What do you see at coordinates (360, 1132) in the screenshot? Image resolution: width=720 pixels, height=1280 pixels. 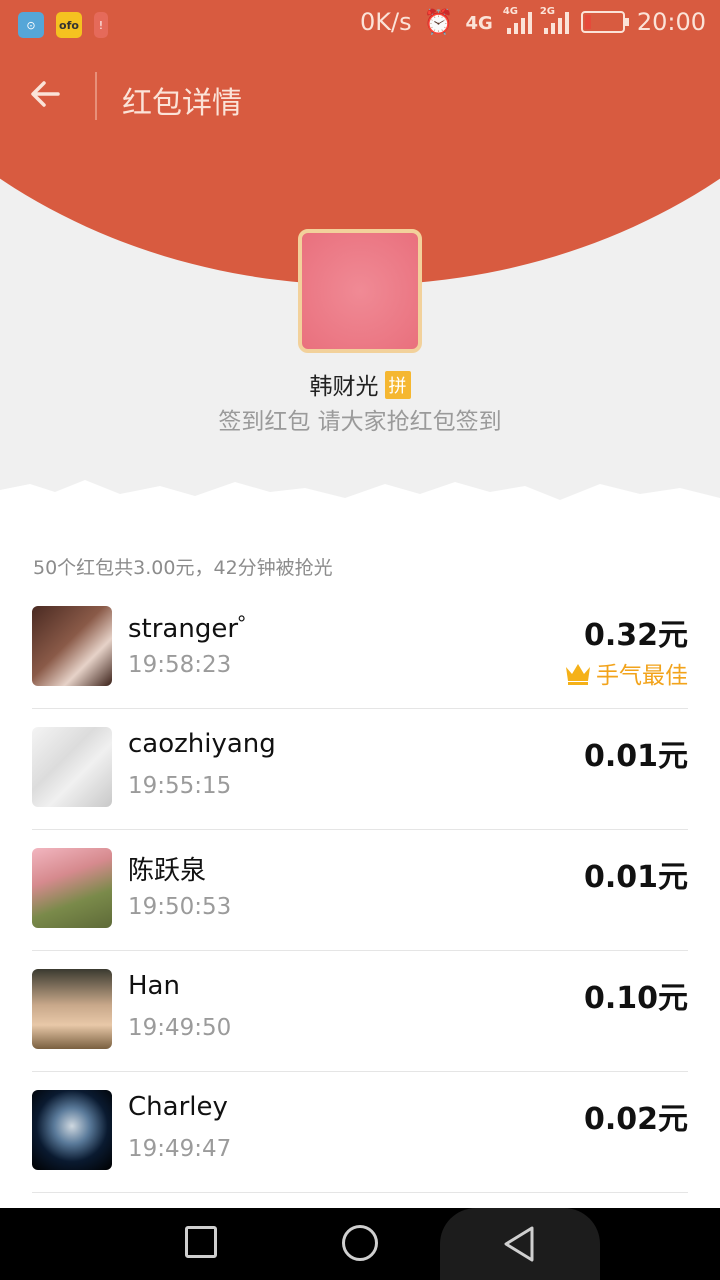 I see `list-item: Charley 19:49:47 0.02元` at bounding box center [360, 1132].